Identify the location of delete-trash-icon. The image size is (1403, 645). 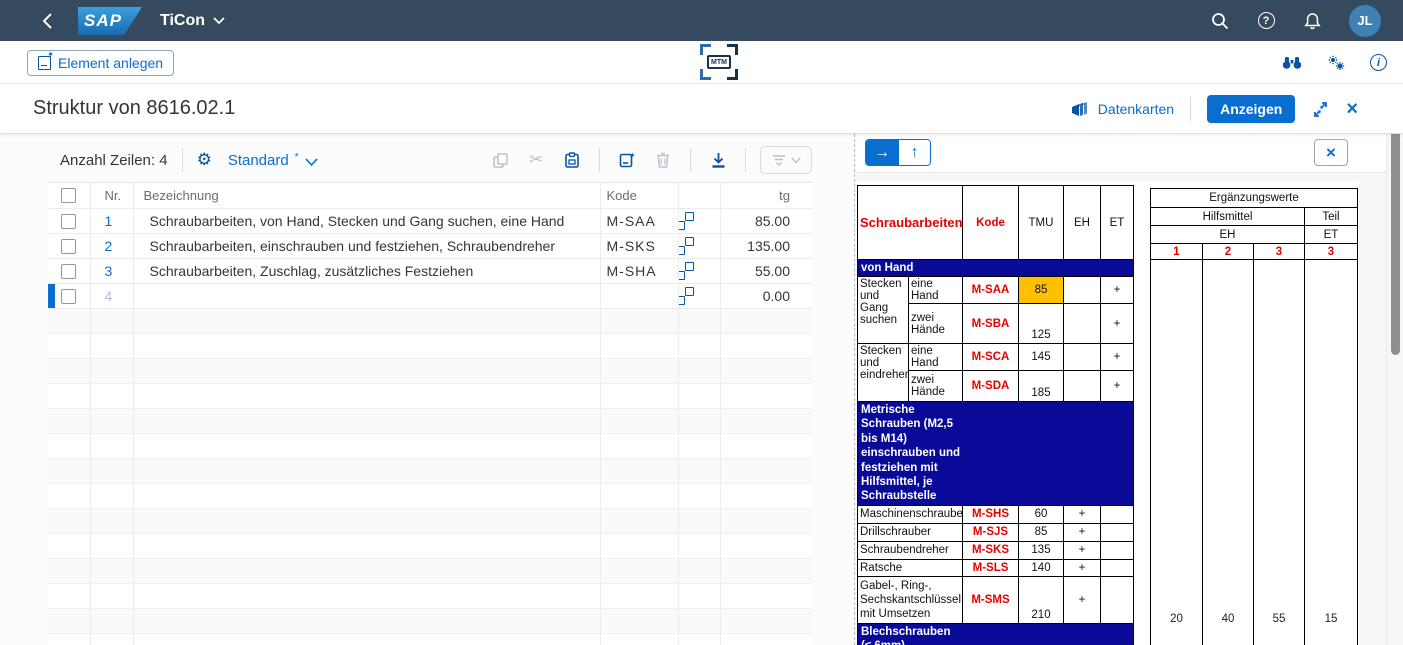
(663, 160).